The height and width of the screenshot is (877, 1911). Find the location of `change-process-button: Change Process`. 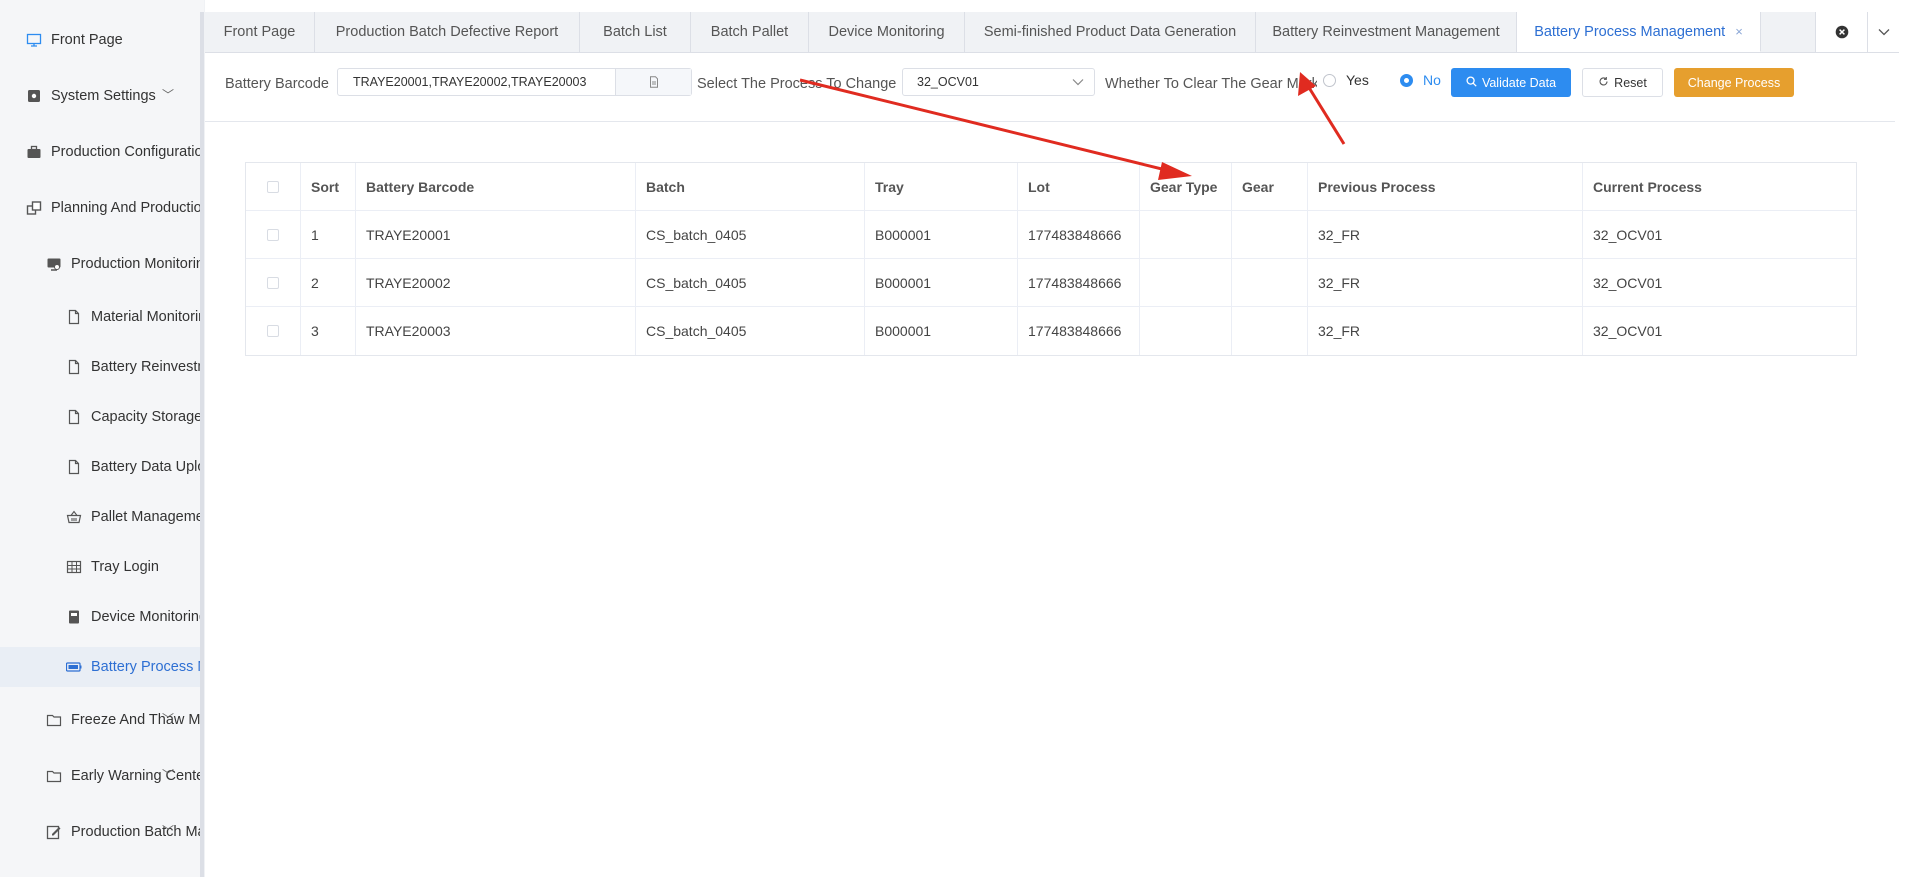

change-process-button: Change Process is located at coordinates (1734, 82).